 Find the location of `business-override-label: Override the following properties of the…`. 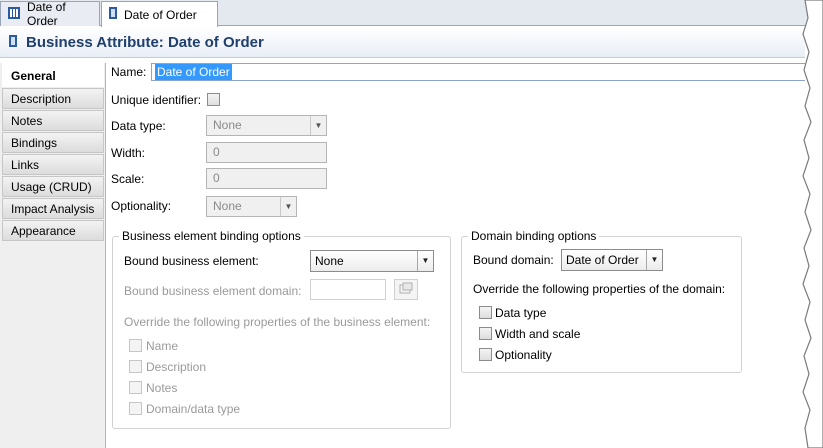

business-override-label: Override the following properties of the… is located at coordinates (277, 322).